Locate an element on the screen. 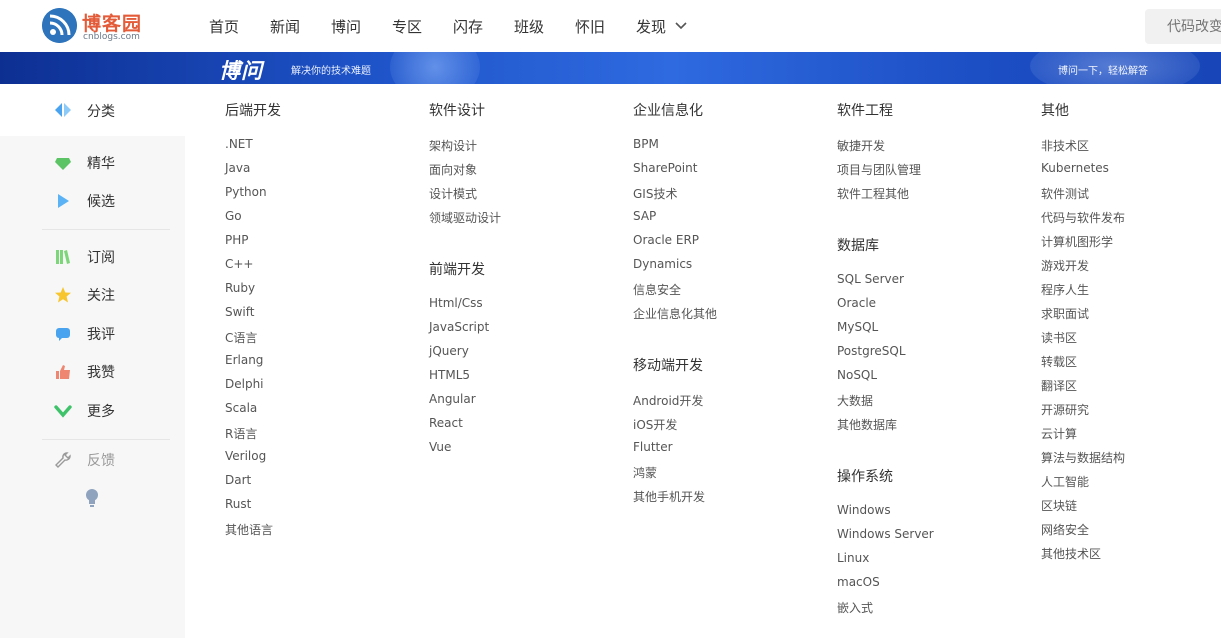  category-link: Swift is located at coordinates (239, 312).